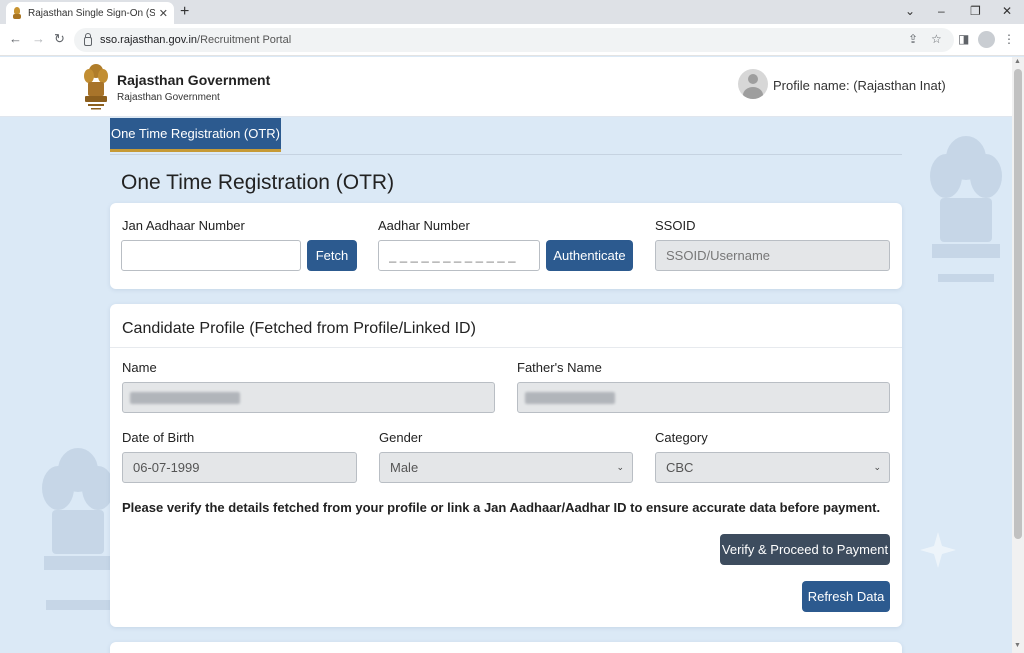  What do you see at coordinates (258, 182) in the screenshot?
I see `page-title: One Time Registration (OTR)` at bounding box center [258, 182].